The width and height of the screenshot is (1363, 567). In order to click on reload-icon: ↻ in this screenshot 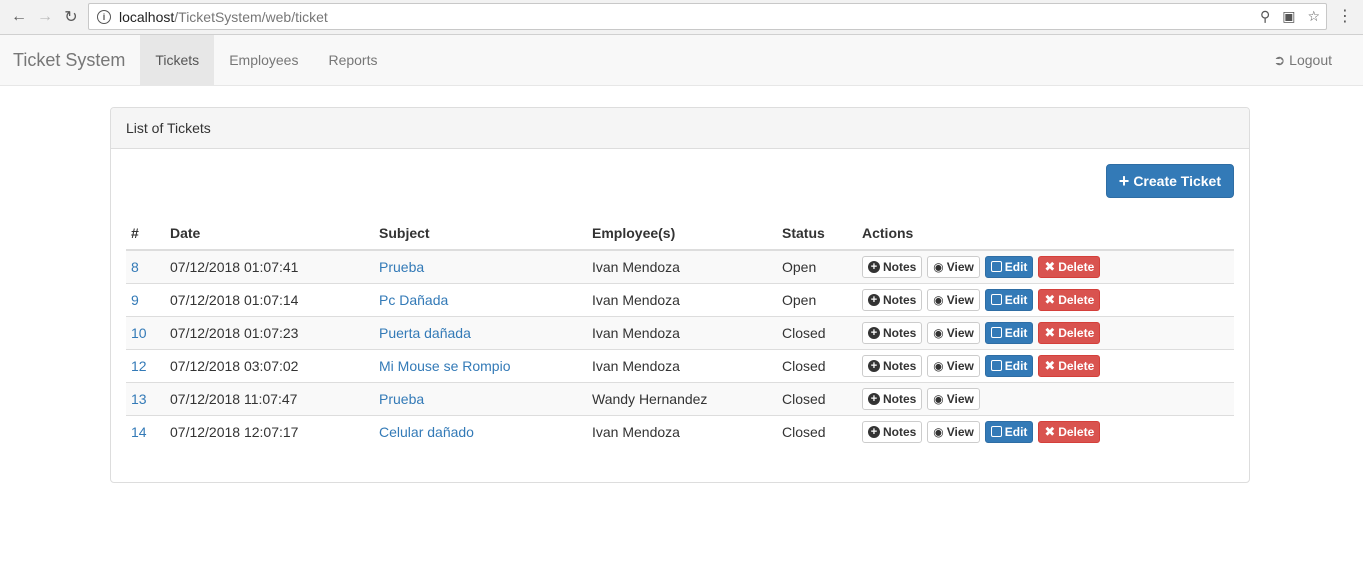, I will do `click(71, 17)`.